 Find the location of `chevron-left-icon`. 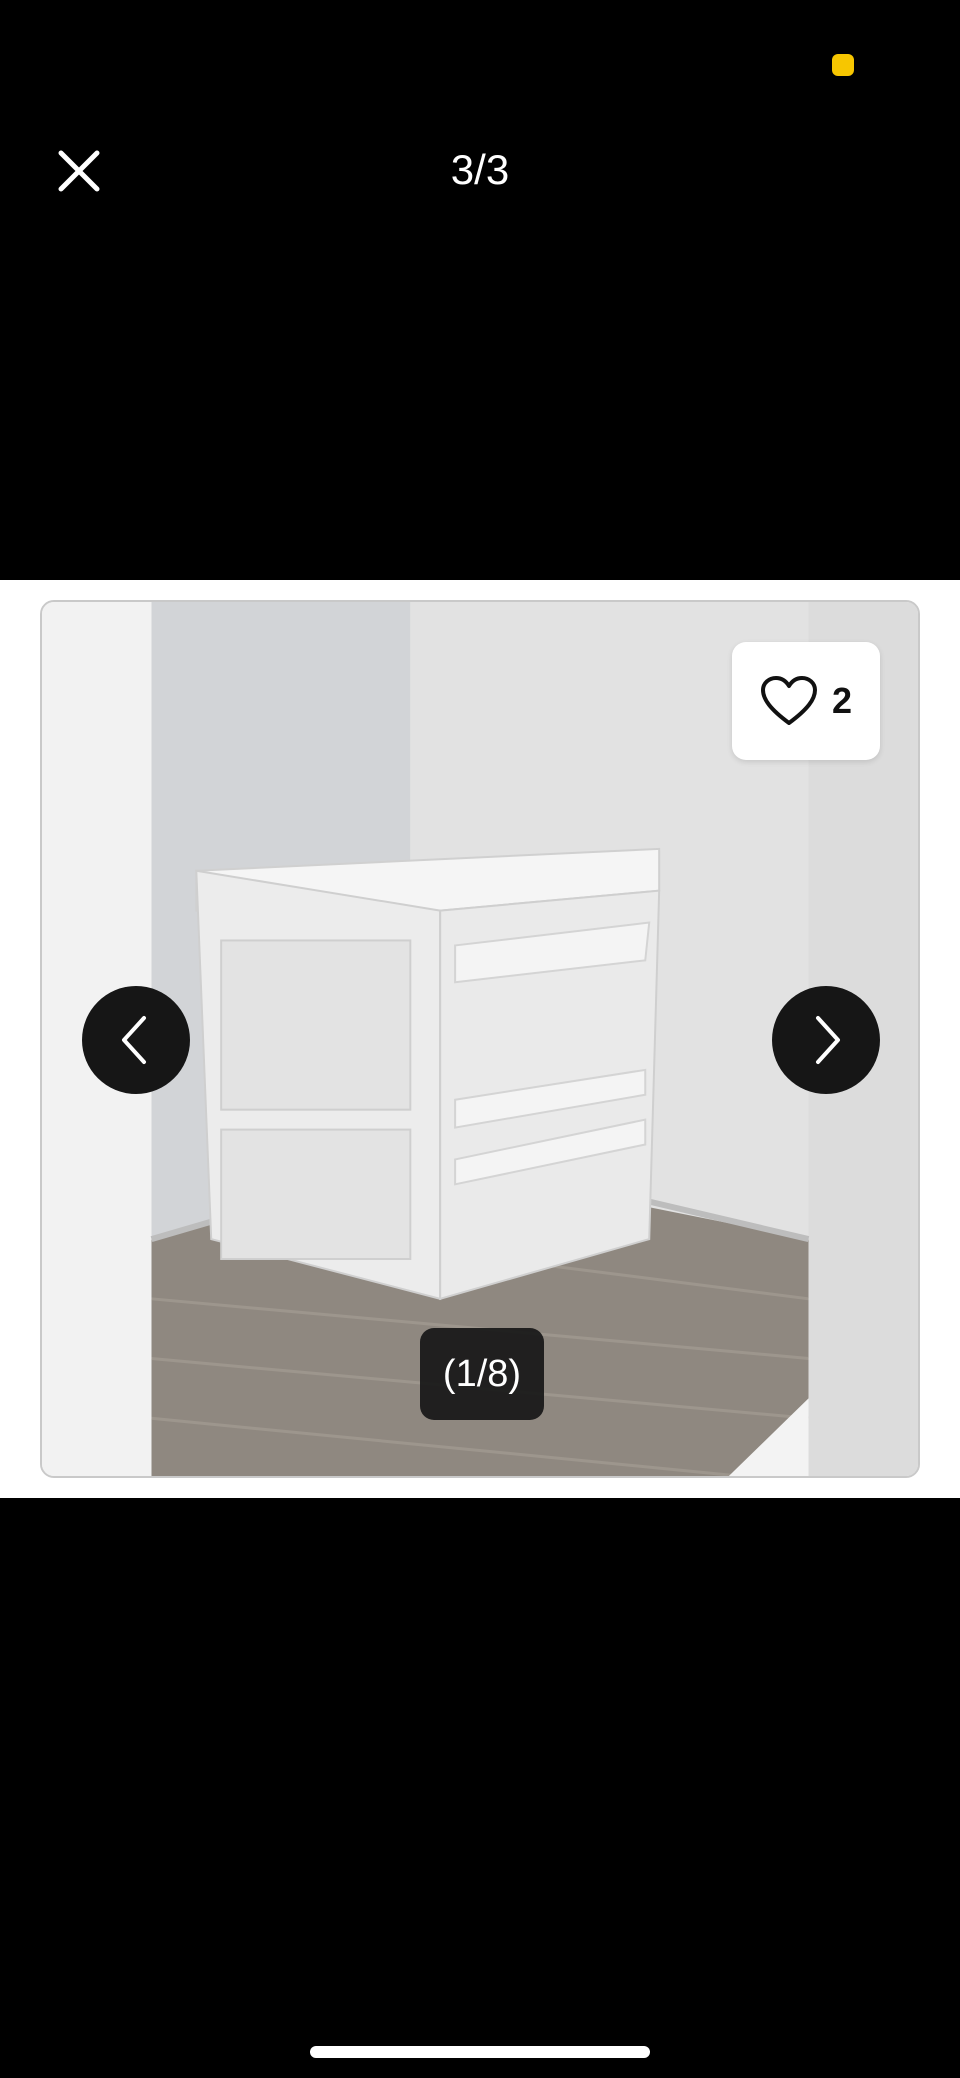

chevron-left-icon is located at coordinates (134, 1040).